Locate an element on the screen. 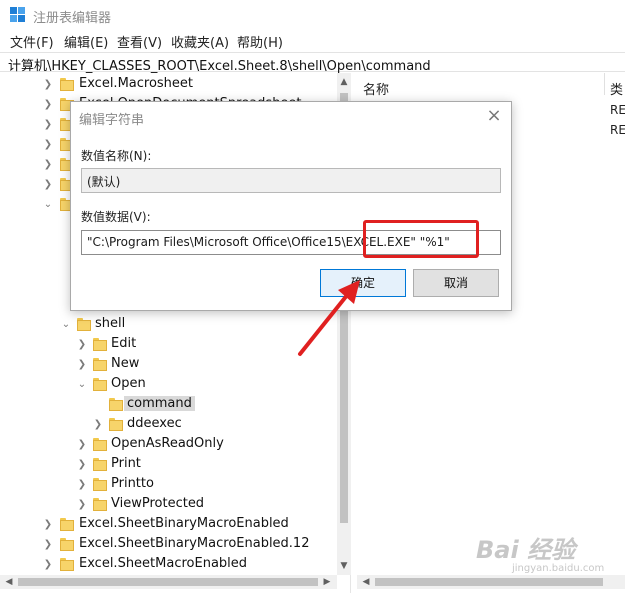 This screenshot has height=593, width=625. tree-item-label: Open is located at coordinates (128, 383).